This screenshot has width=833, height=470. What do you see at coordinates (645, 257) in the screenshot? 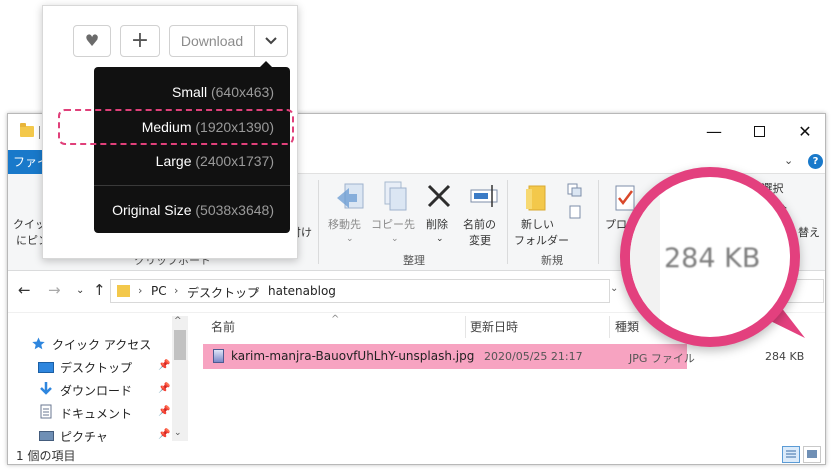
I see `magnifier-background` at bounding box center [645, 257].